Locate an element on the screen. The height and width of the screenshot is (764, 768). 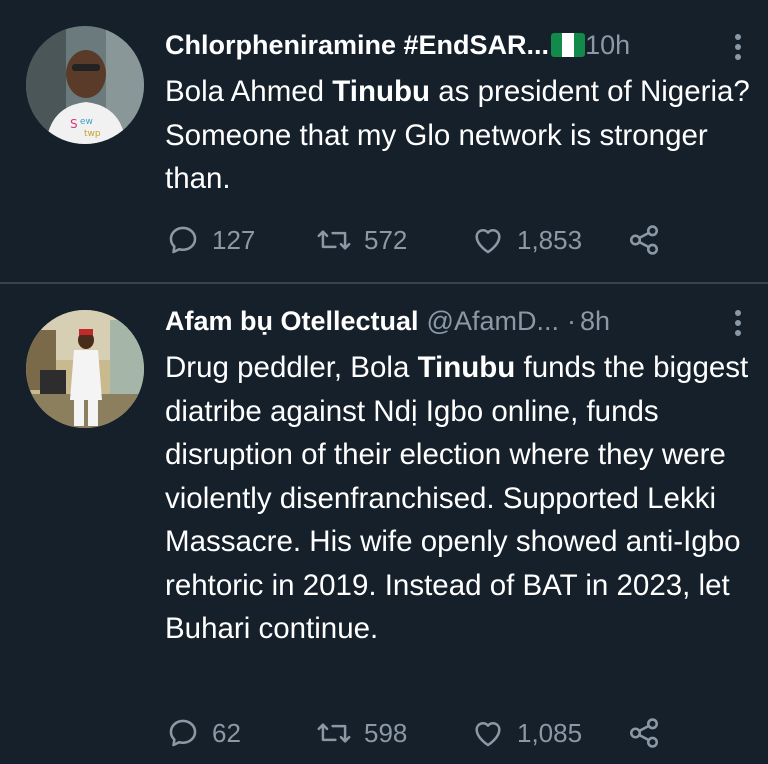
reply-count: 62 is located at coordinates (226, 732).